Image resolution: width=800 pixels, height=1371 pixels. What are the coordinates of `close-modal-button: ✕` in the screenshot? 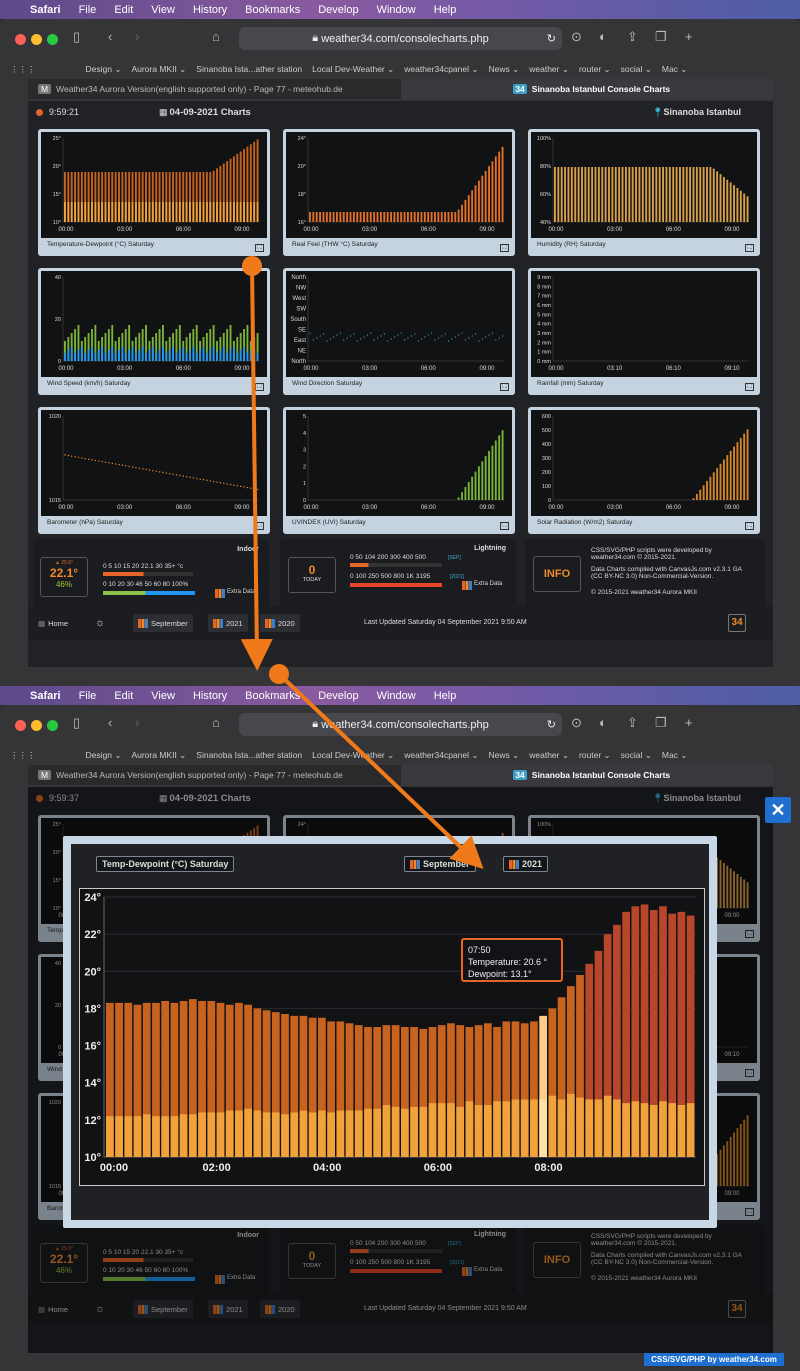 It's located at (778, 810).